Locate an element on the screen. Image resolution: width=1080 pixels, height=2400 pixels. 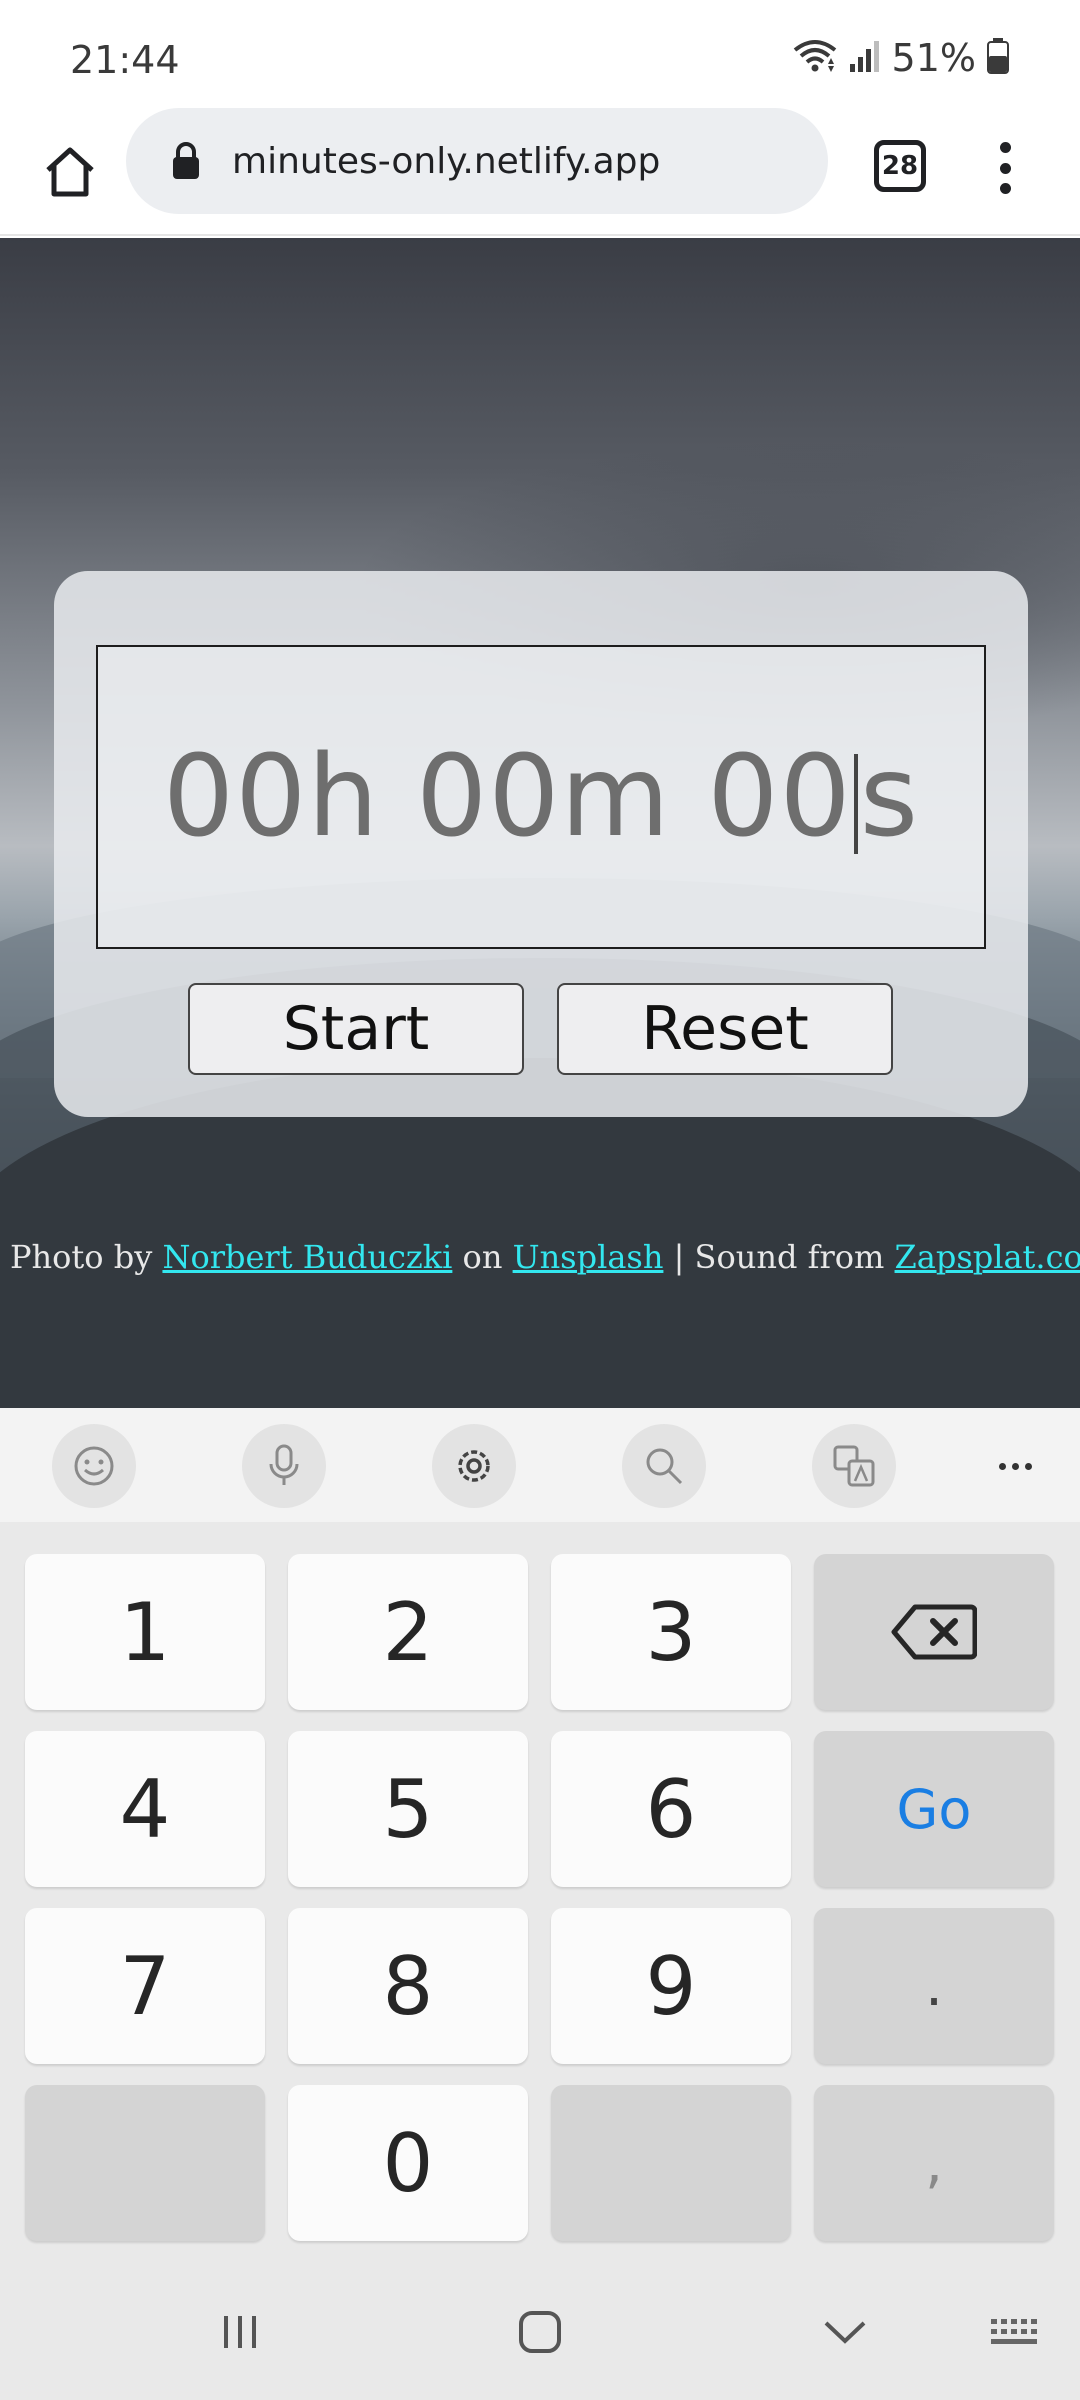
url-text: minutes-only.netlify.app is located at coordinates (446, 161).